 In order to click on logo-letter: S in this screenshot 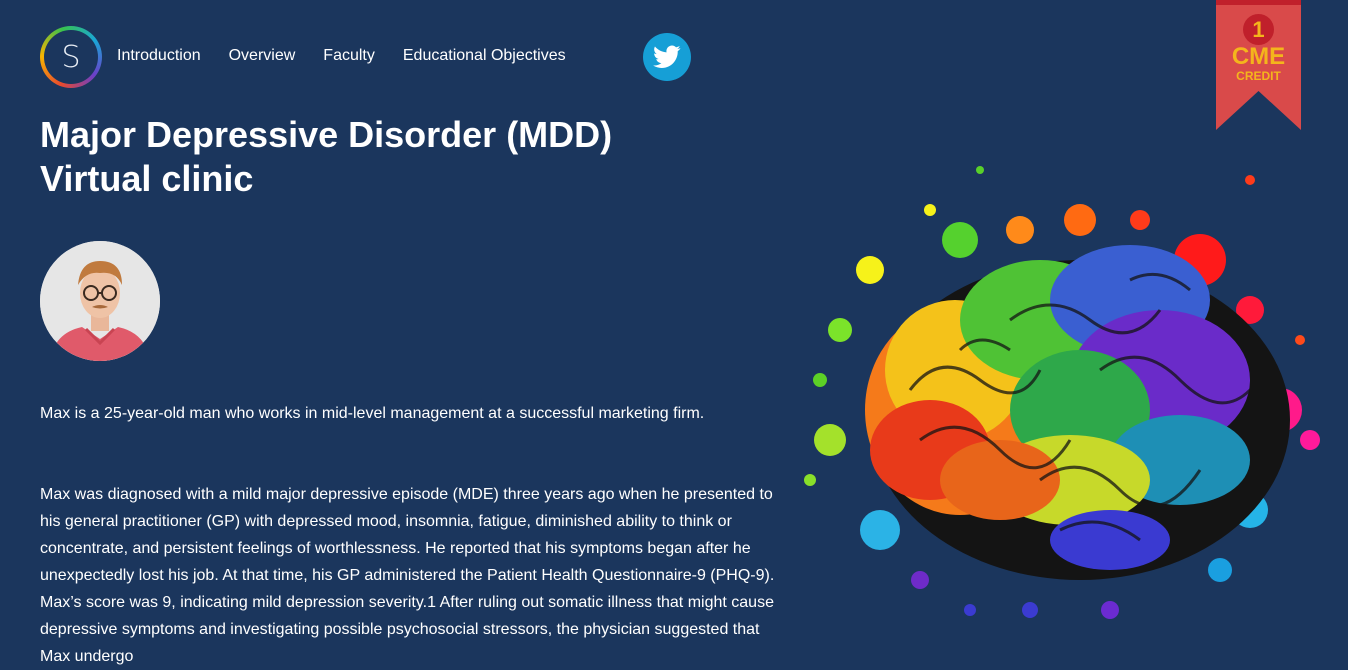, I will do `click(71, 57)`.